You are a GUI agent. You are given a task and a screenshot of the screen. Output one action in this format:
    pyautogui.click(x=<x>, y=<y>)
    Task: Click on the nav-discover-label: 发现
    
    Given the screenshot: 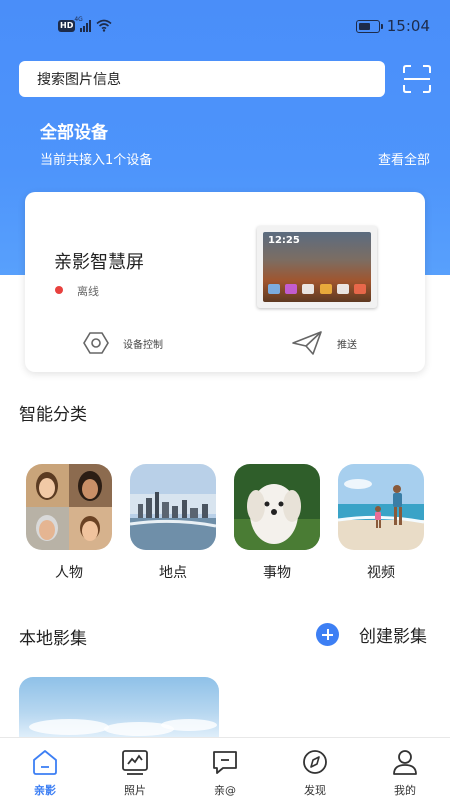 What is the action you would take?
    pyautogui.click(x=315, y=790)
    